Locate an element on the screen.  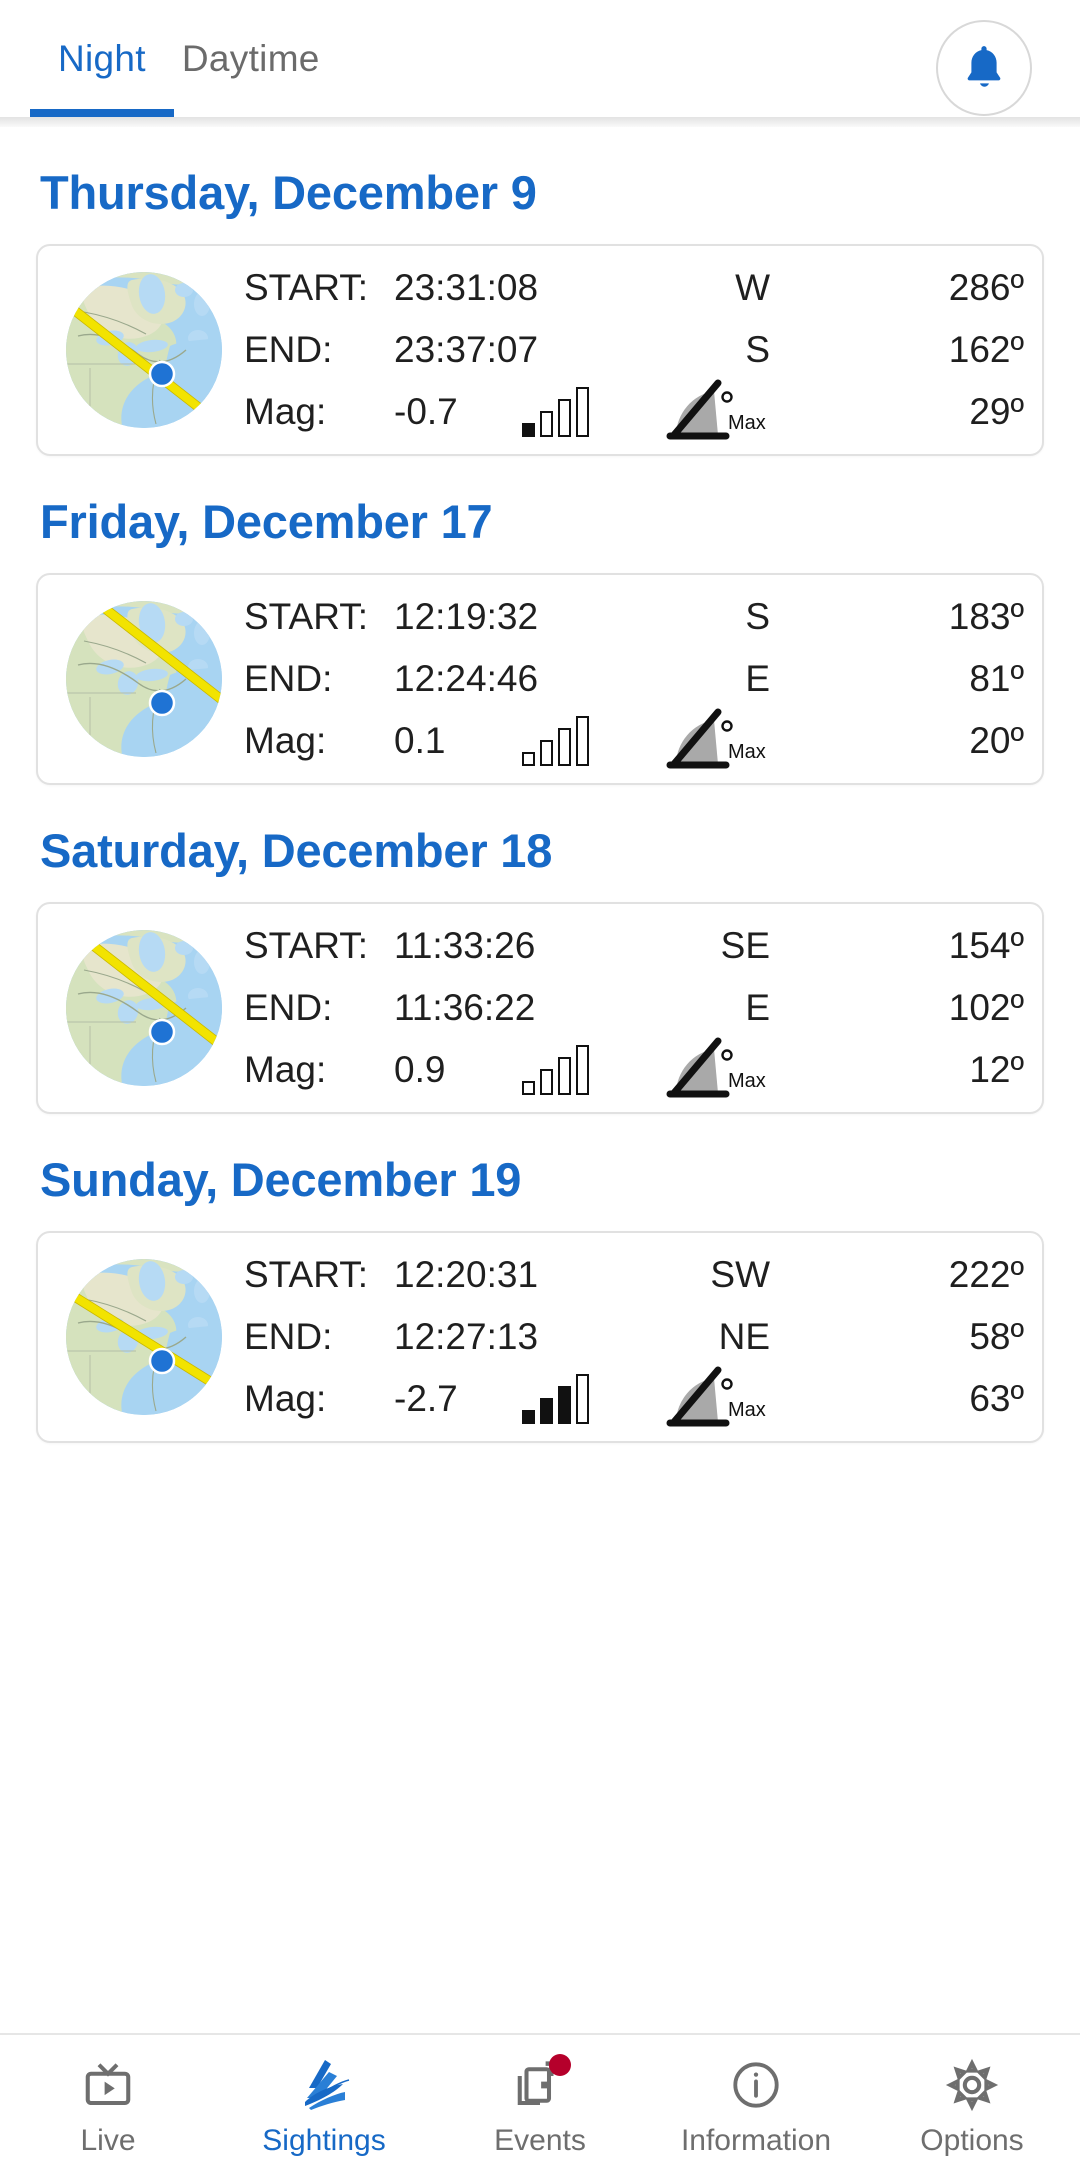
magnitude-row: Mag: 0.1 Max 20º is located at coordinates (634, 740).